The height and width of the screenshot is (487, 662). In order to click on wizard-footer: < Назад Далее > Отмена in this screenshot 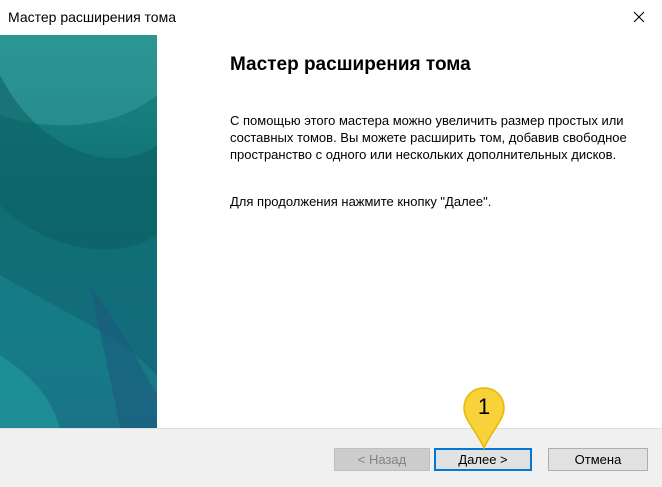, I will do `click(331, 457)`.